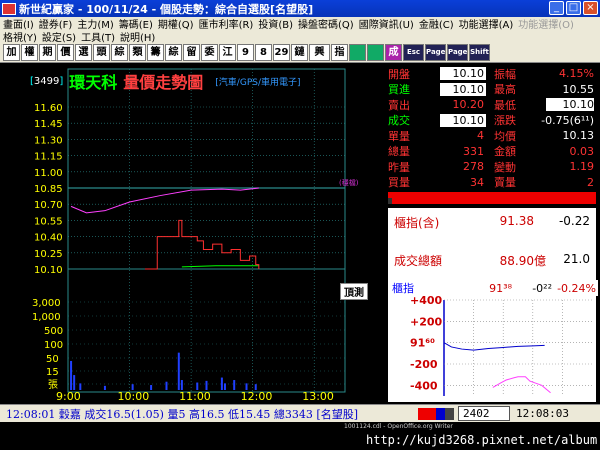  Describe the element at coordinates (457, 52) in the screenshot. I see `toolbar-button-24: Page` at that location.